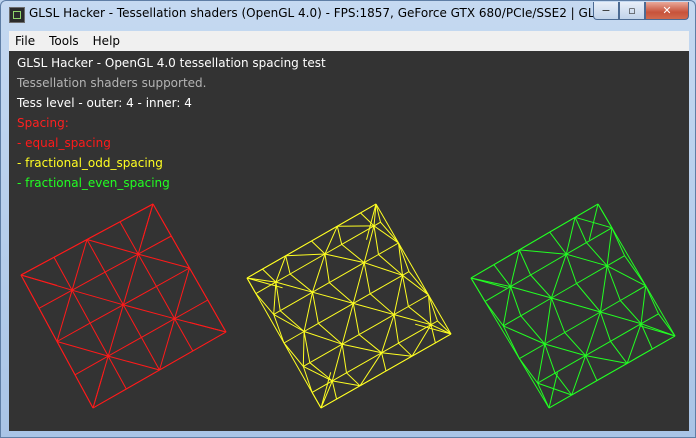 This screenshot has height=438, width=696. I want to click on menu-bar: File Tools Help, so click(349, 41).